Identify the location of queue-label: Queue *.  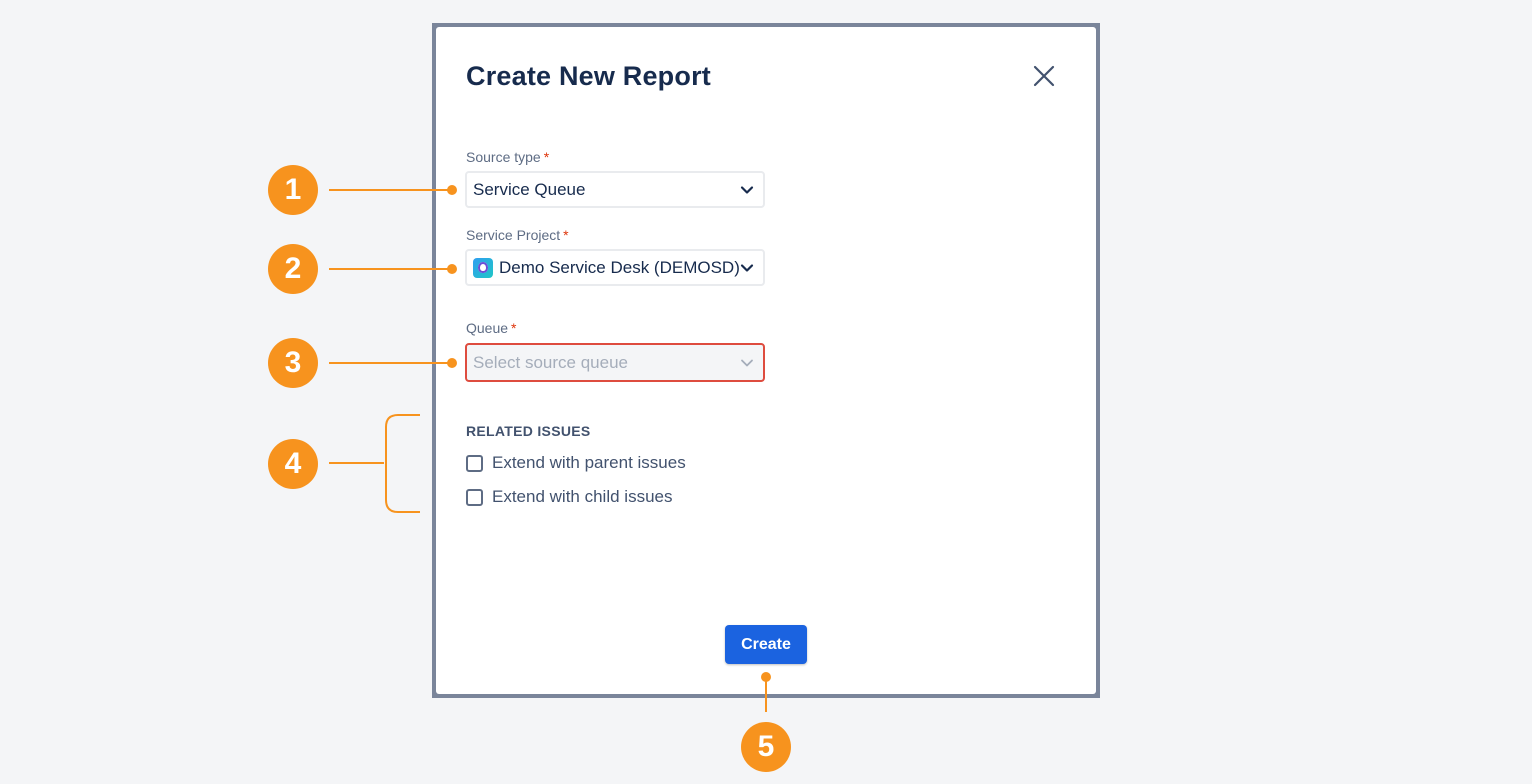
(491, 328).